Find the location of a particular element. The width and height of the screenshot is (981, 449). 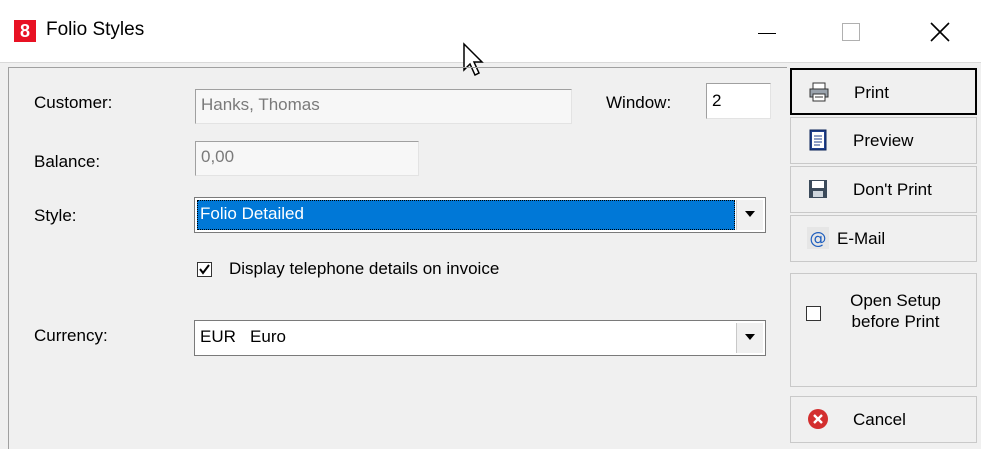

close-button is located at coordinates (940, 31).